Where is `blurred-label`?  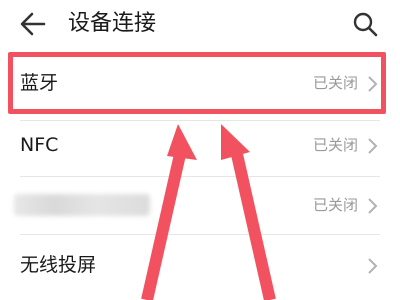
blurred-label is located at coordinates (82, 205).